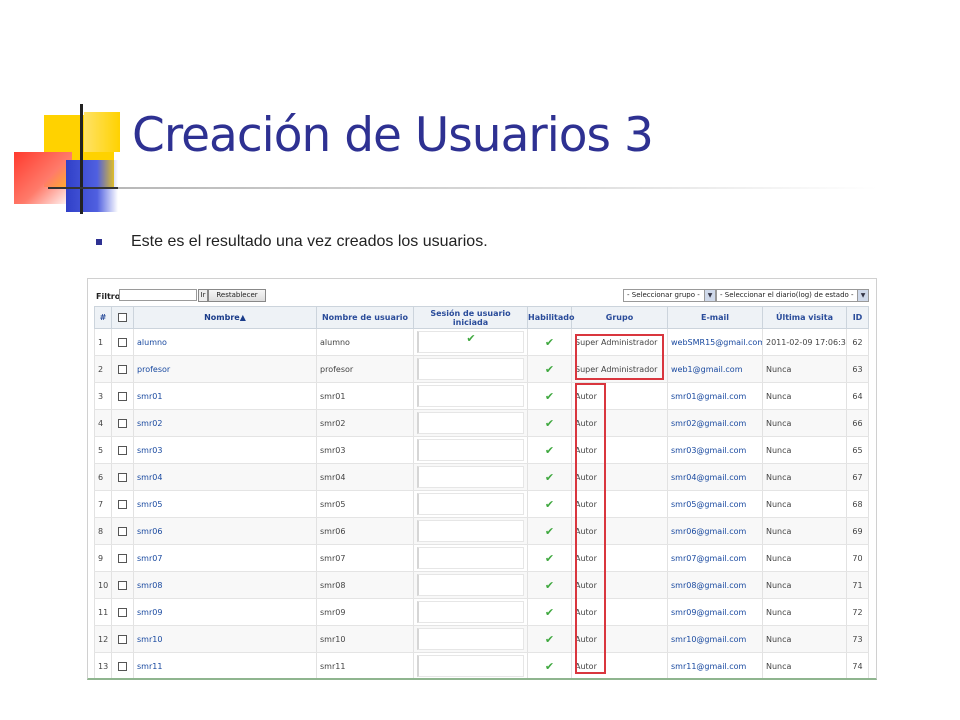 This screenshot has height=720, width=960. Describe the element at coordinates (708, 666) in the screenshot. I see `email-link: smr11@gmail.com` at that location.